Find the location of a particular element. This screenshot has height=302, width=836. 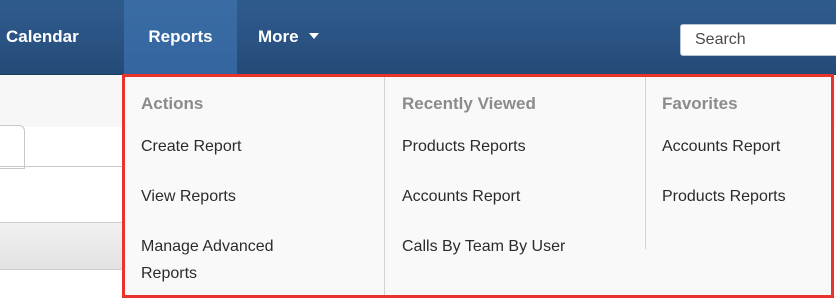

menu-item-view-reports: View Reports is located at coordinates (188, 196).